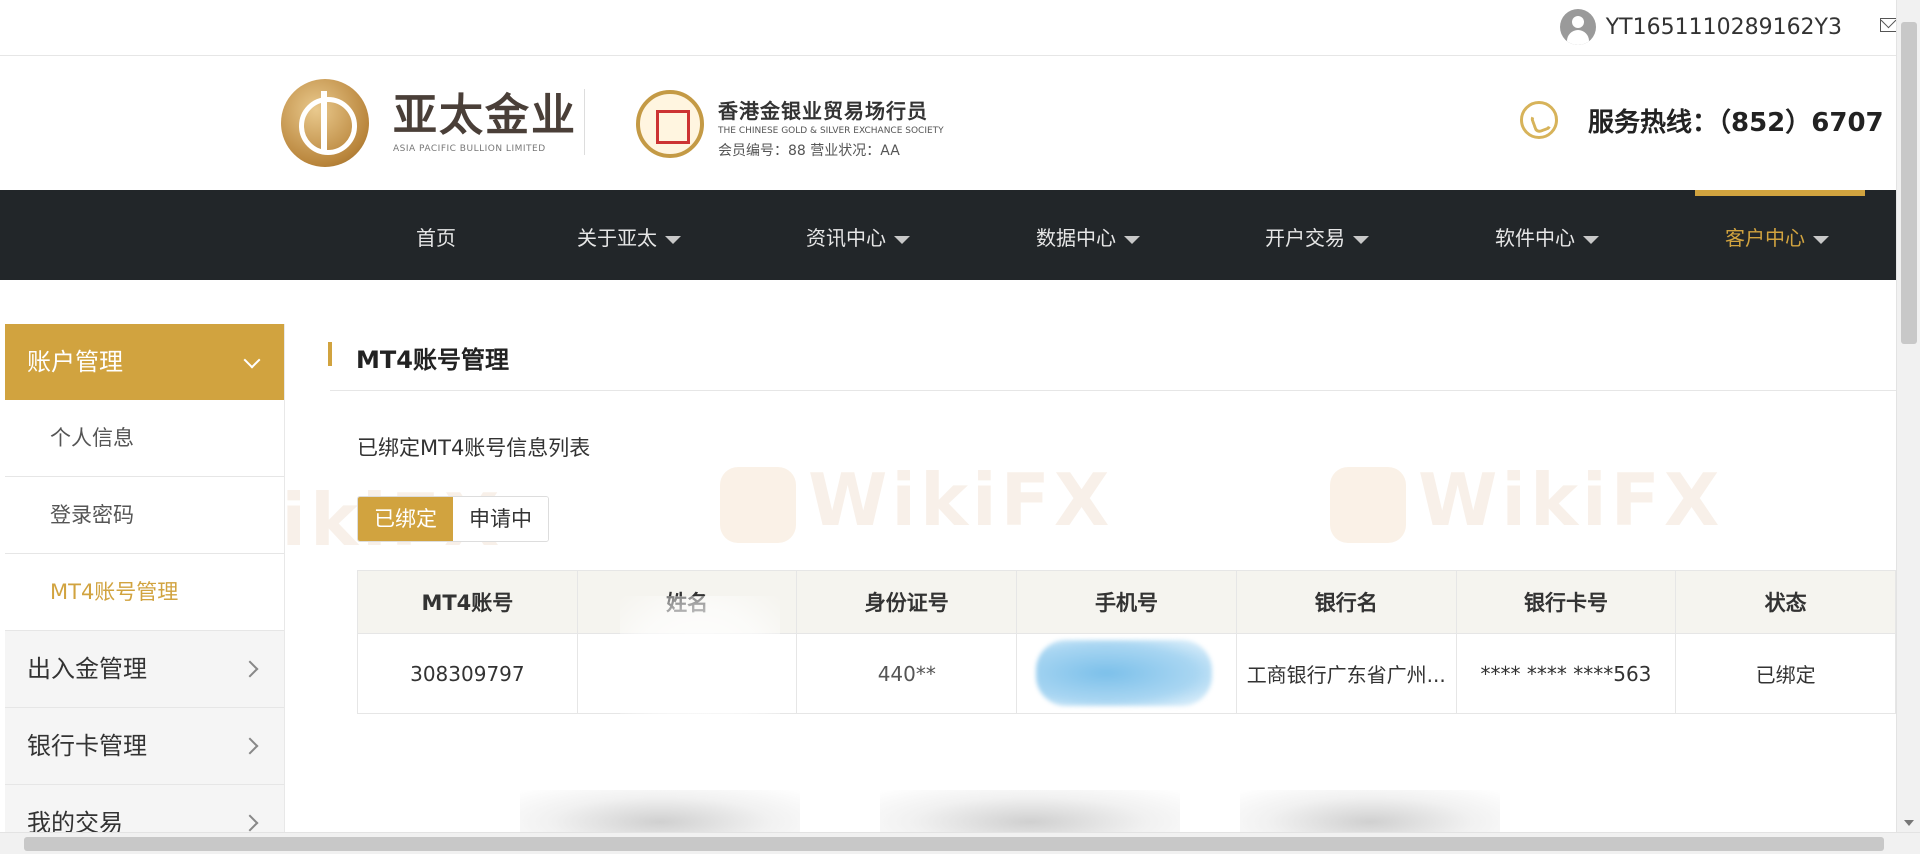 Image resolution: width=1920 pixels, height=854 pixels. I want to click on horizontal-scrollbar, so click(960, 843).